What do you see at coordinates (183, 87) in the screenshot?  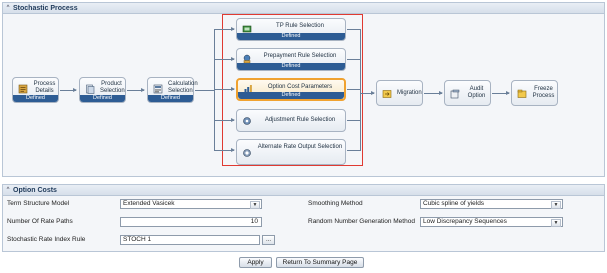 I see `node-label: Calculation Selection` at bounding box center [183, 87].